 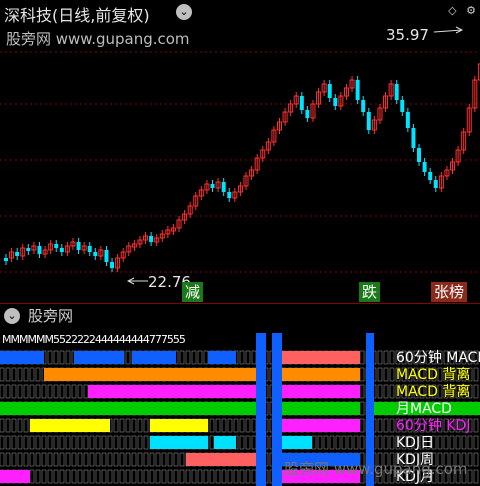 I want to click on chevron-down-icon: ⌄, so click(x=12, y=316).